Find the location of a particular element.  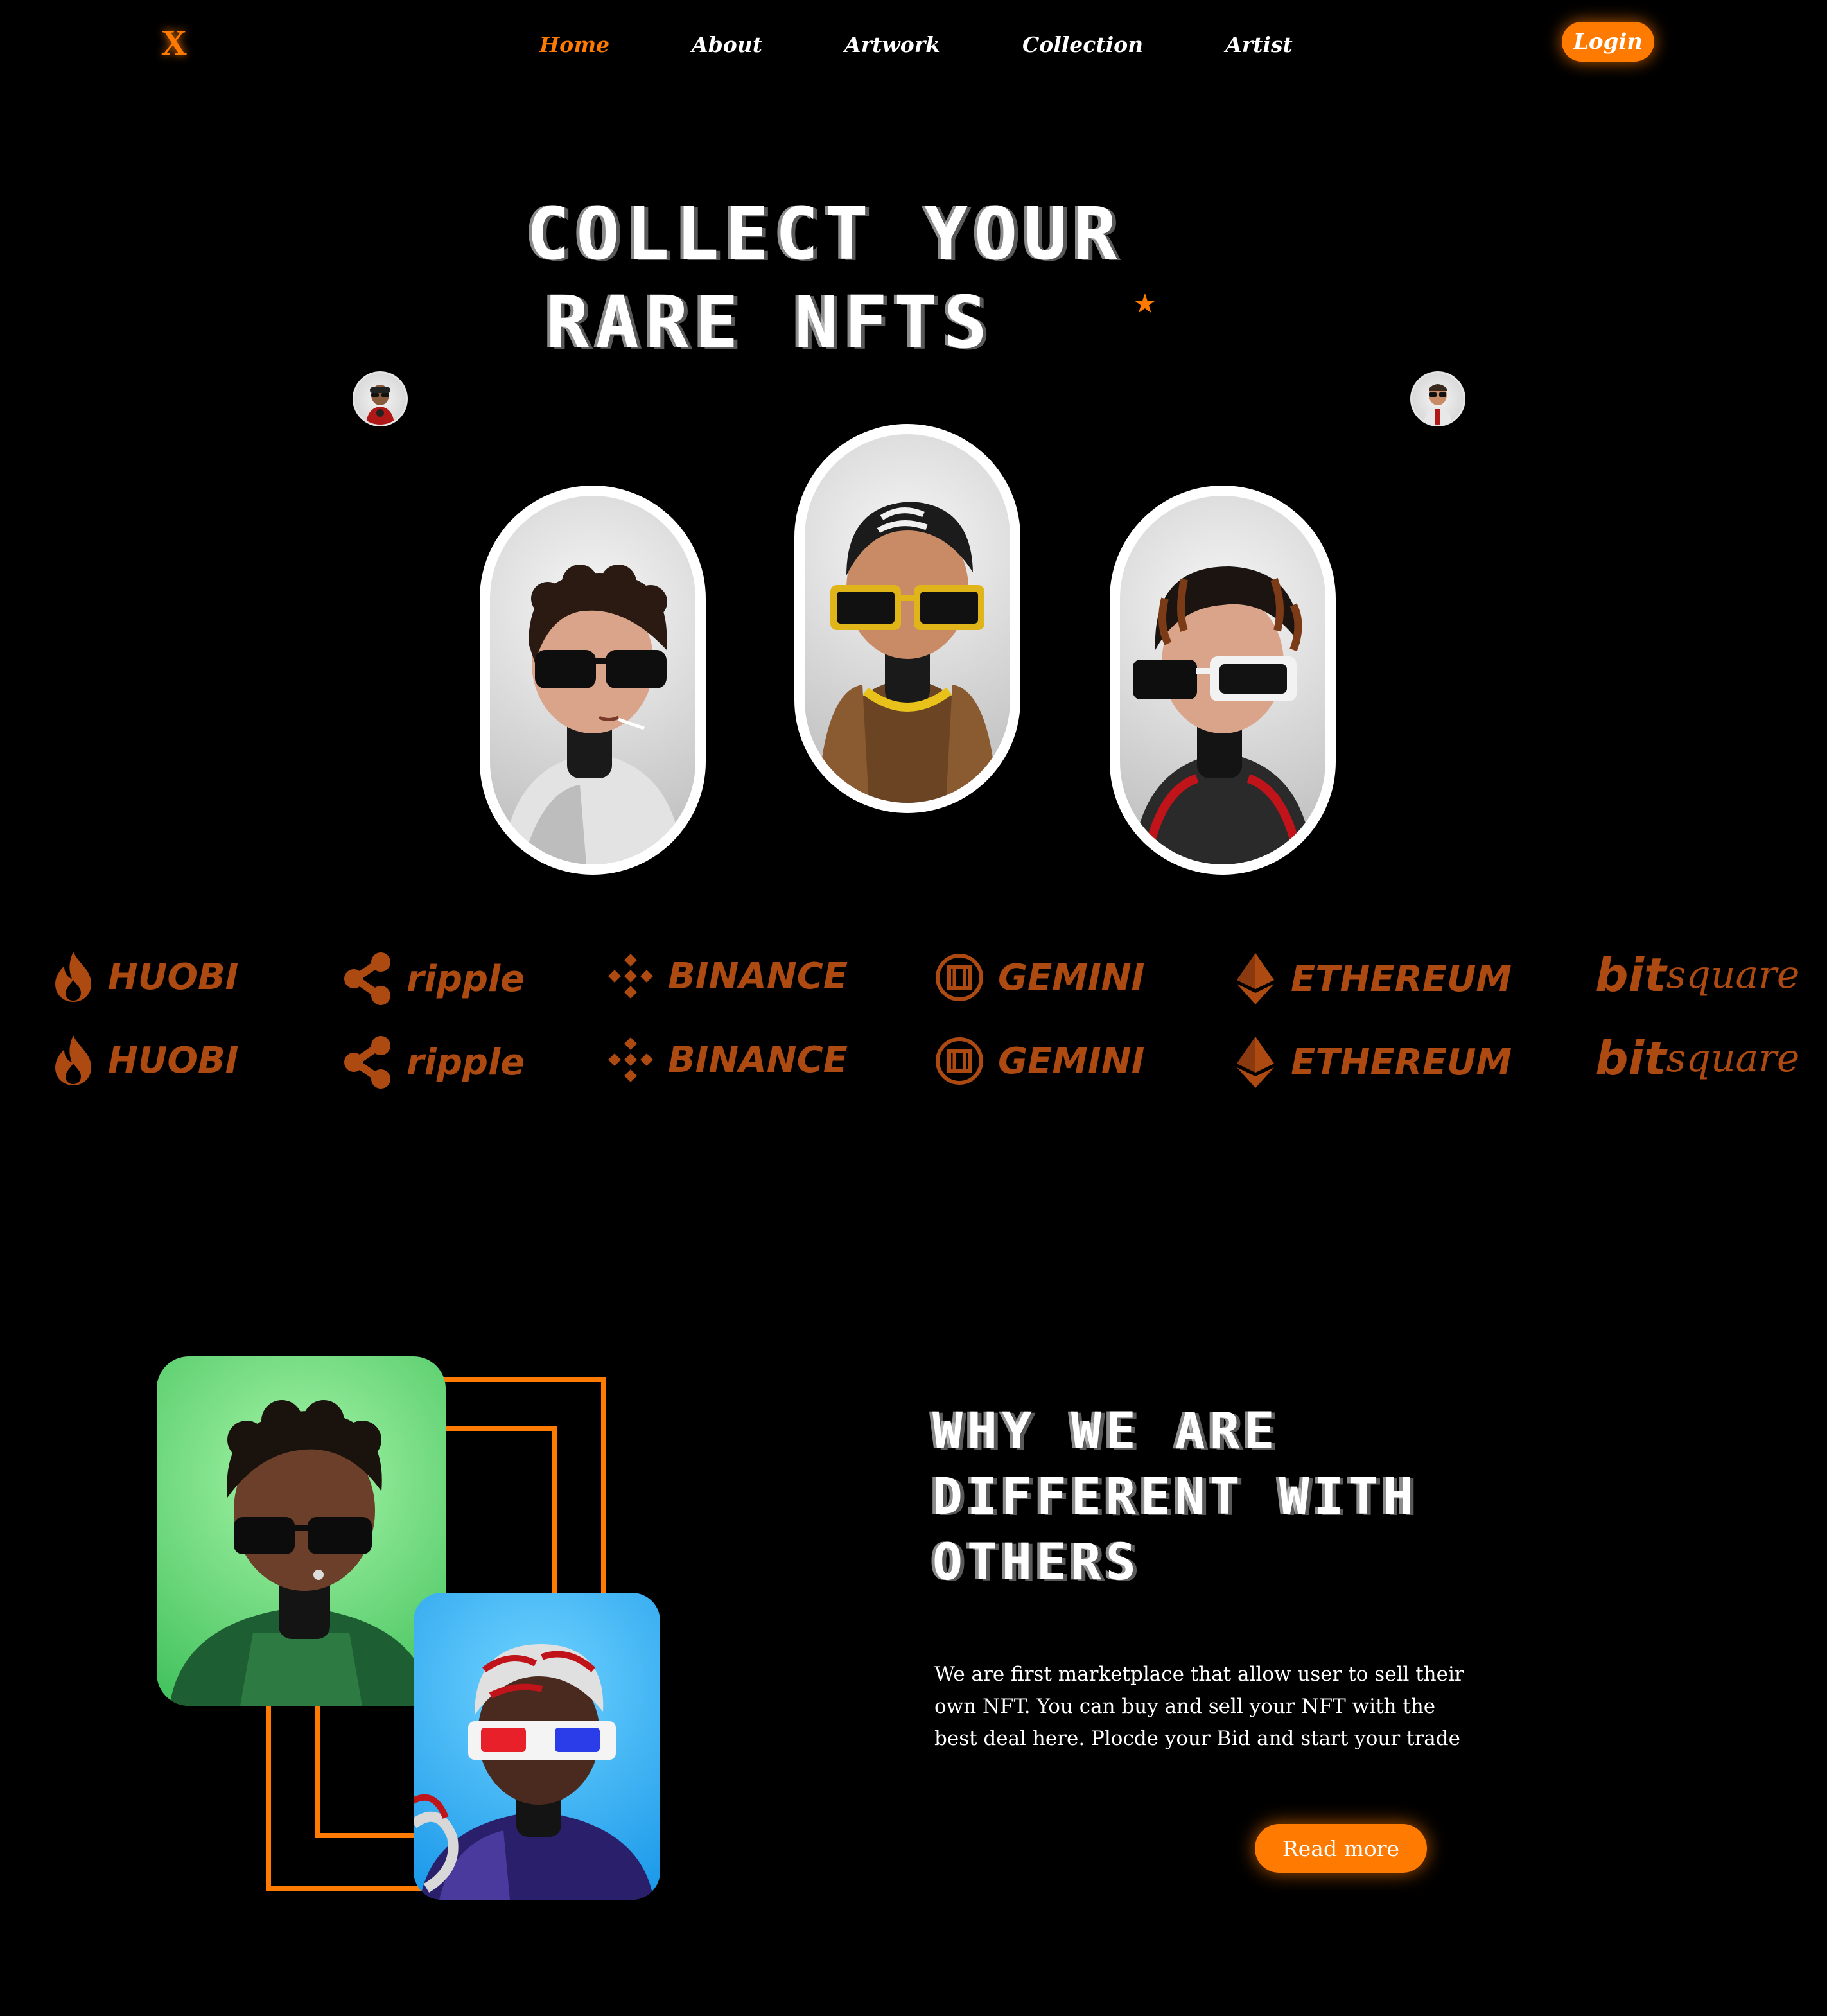

nft-capsule-center is located at coordinates (907, 618).